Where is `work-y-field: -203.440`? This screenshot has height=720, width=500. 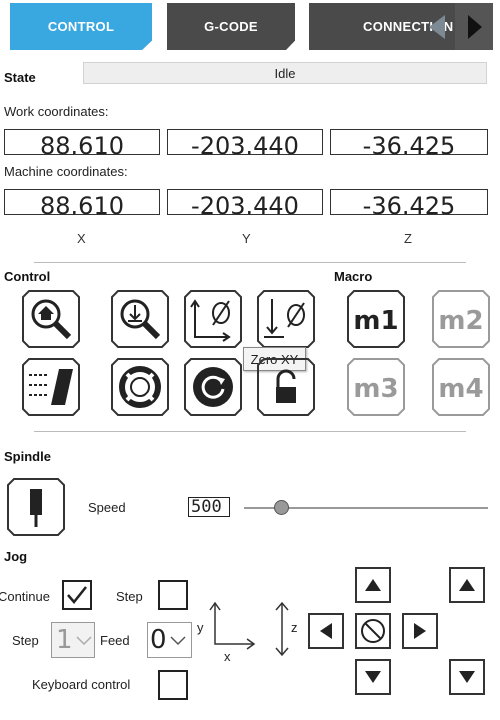 work-y-field: -203.440 is located at coordinates (245, 142).